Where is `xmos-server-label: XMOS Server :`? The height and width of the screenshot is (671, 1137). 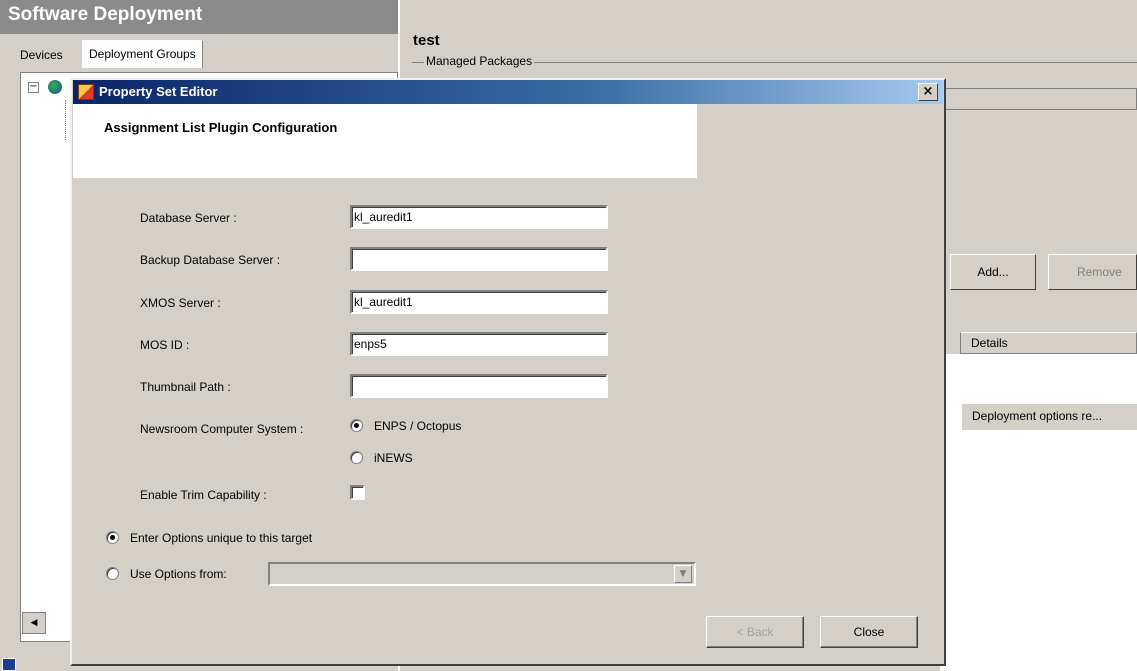 xmos-server-label: XMOS Server : is located at coordinates (180, 303).